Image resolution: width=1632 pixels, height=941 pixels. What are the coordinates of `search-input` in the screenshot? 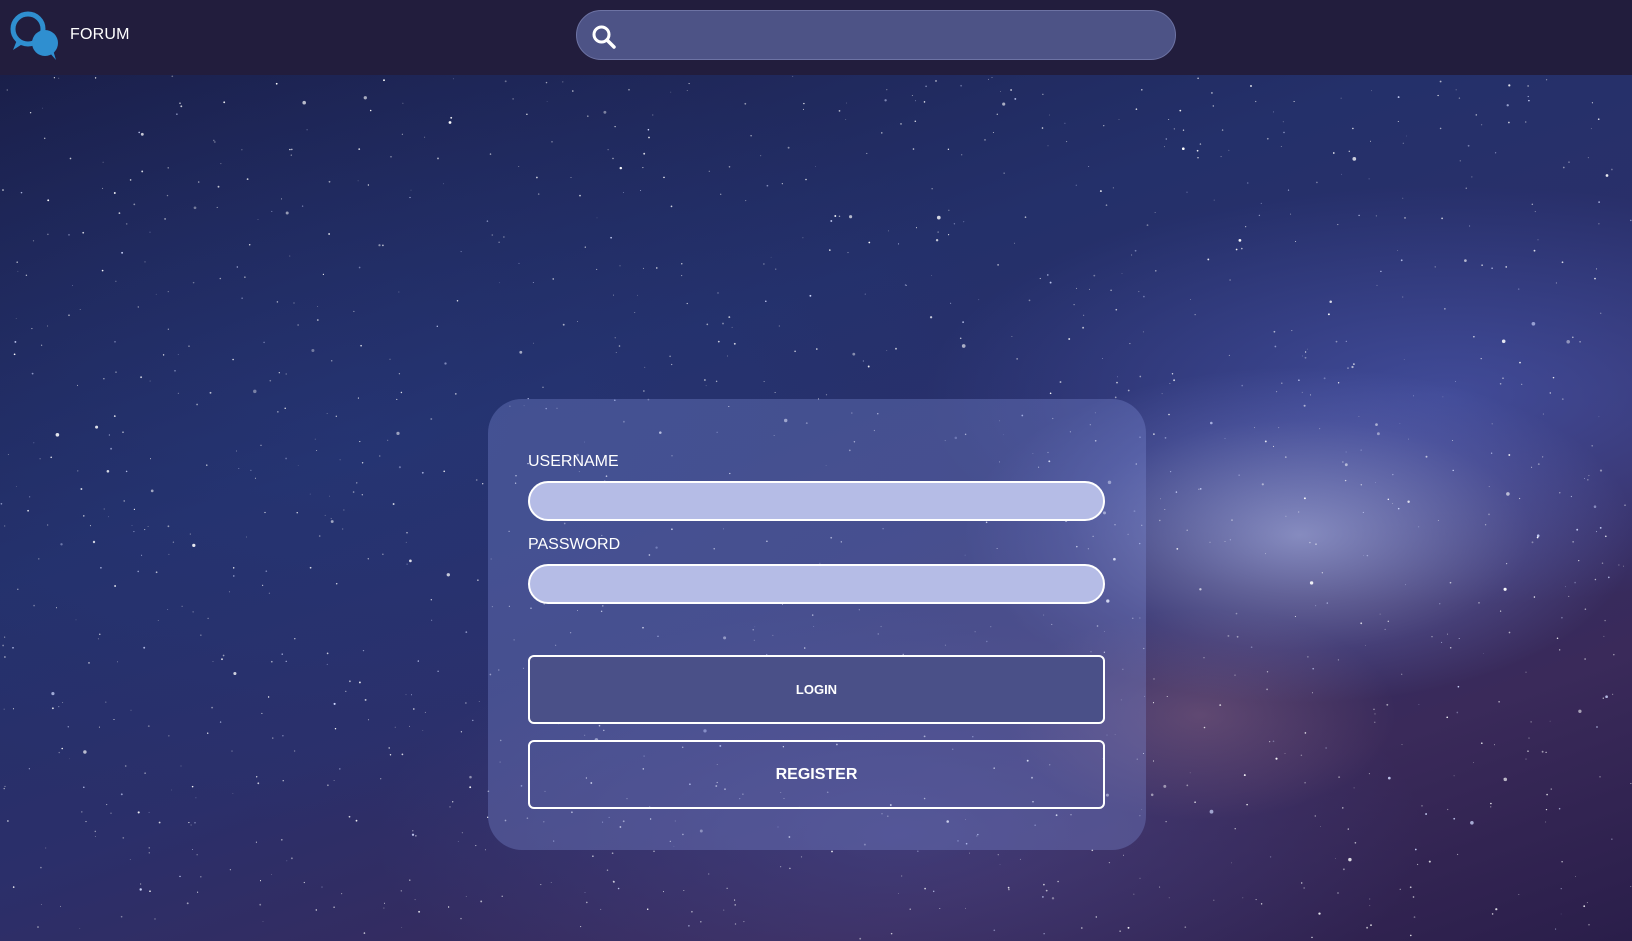 It's located at (892, 35).